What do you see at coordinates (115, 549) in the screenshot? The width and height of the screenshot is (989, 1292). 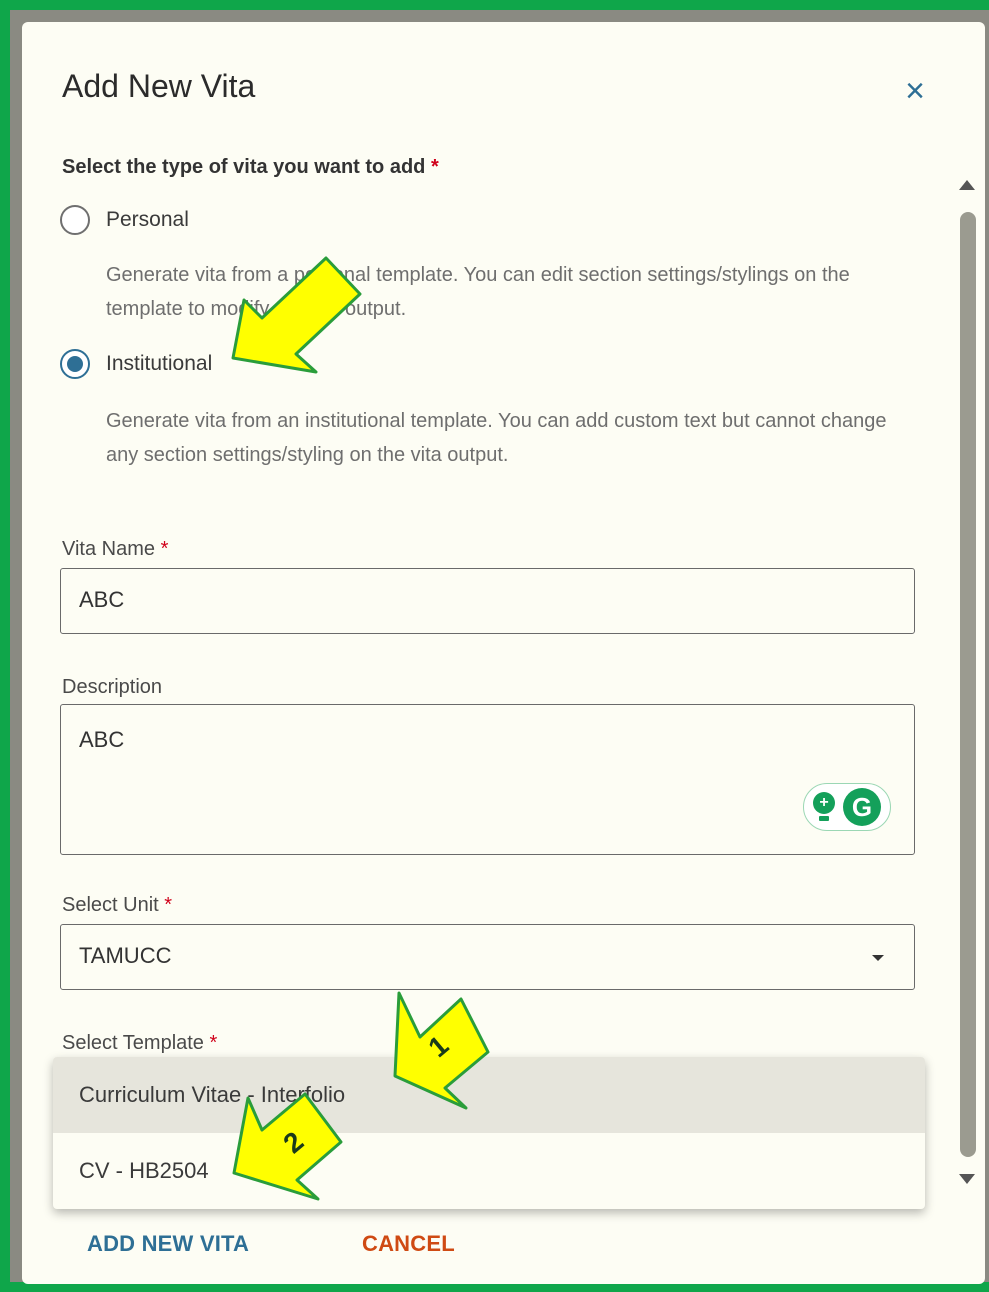 I see `vita-name-label: Vita Name *` at bounding box center [115, 549].